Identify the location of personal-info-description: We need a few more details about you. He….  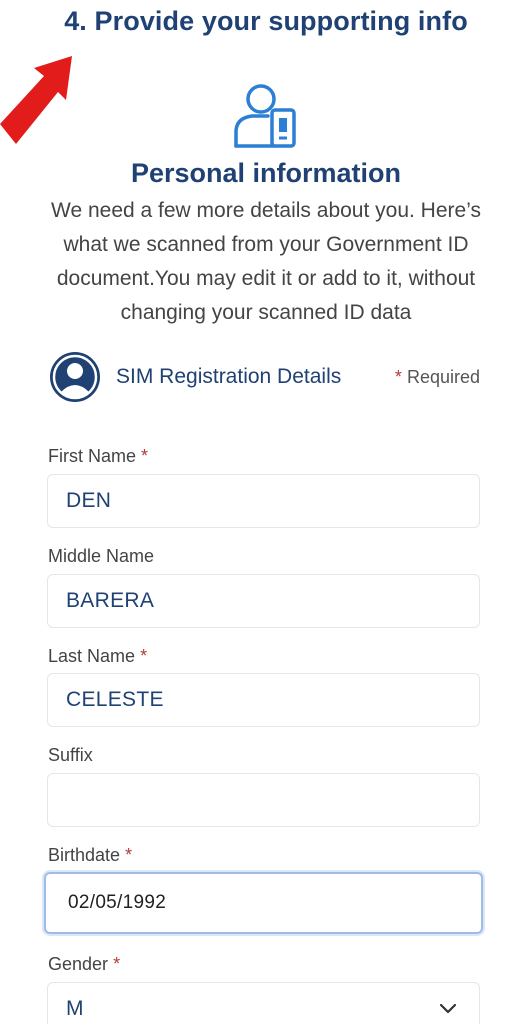
(266, 261).